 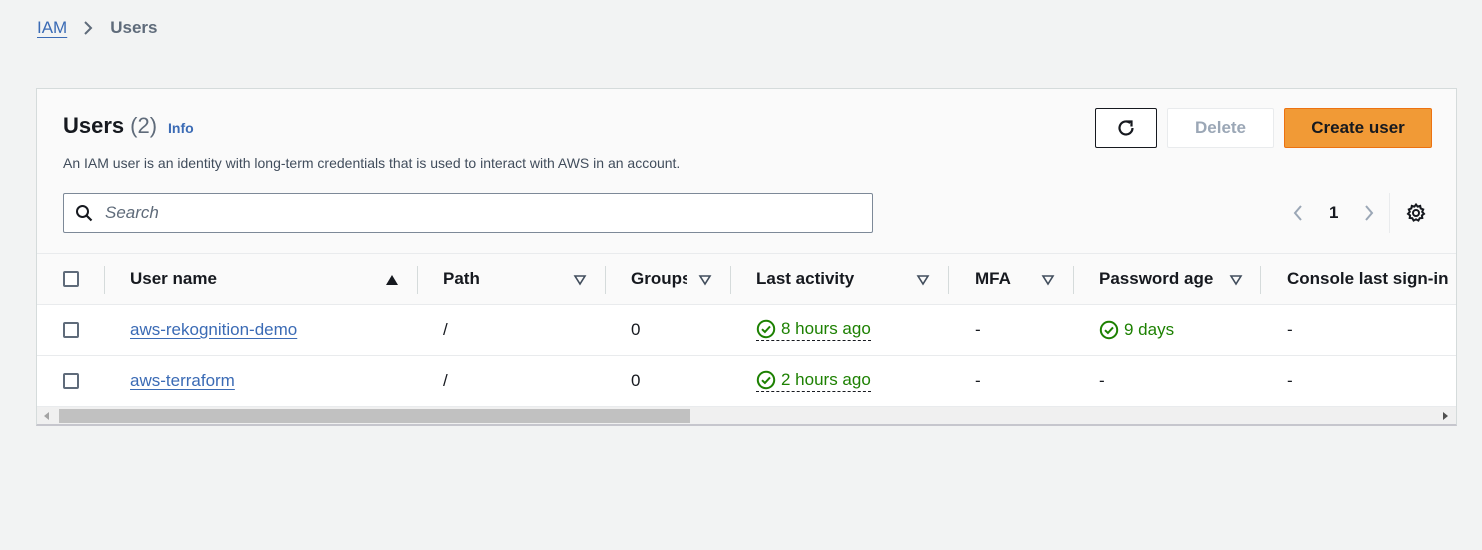 What do you see at coordinates (144, 125) in the screenshot?
I see `user-count: (2)` at bounding box center [144, 125].